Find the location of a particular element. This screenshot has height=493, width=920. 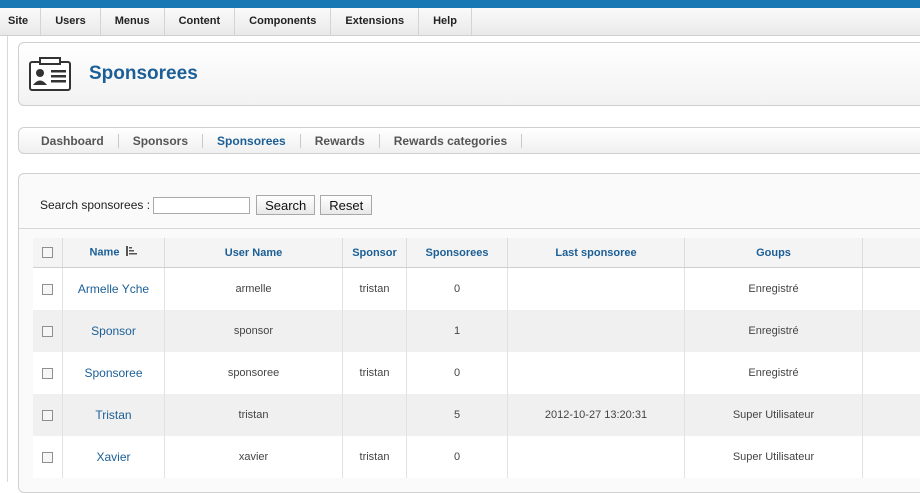

column-header-groups: Goups is located at coordinates (774, 253).